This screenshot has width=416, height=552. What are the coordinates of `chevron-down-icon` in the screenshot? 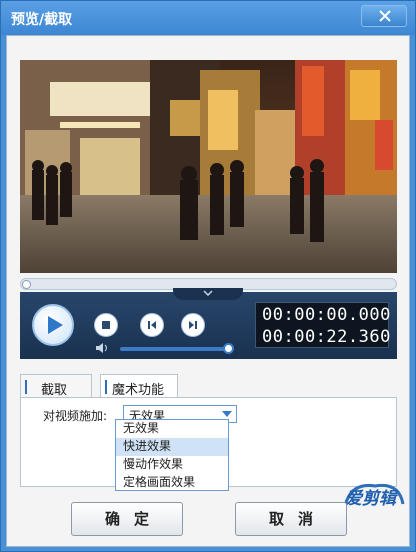 It's located at (208, 293).